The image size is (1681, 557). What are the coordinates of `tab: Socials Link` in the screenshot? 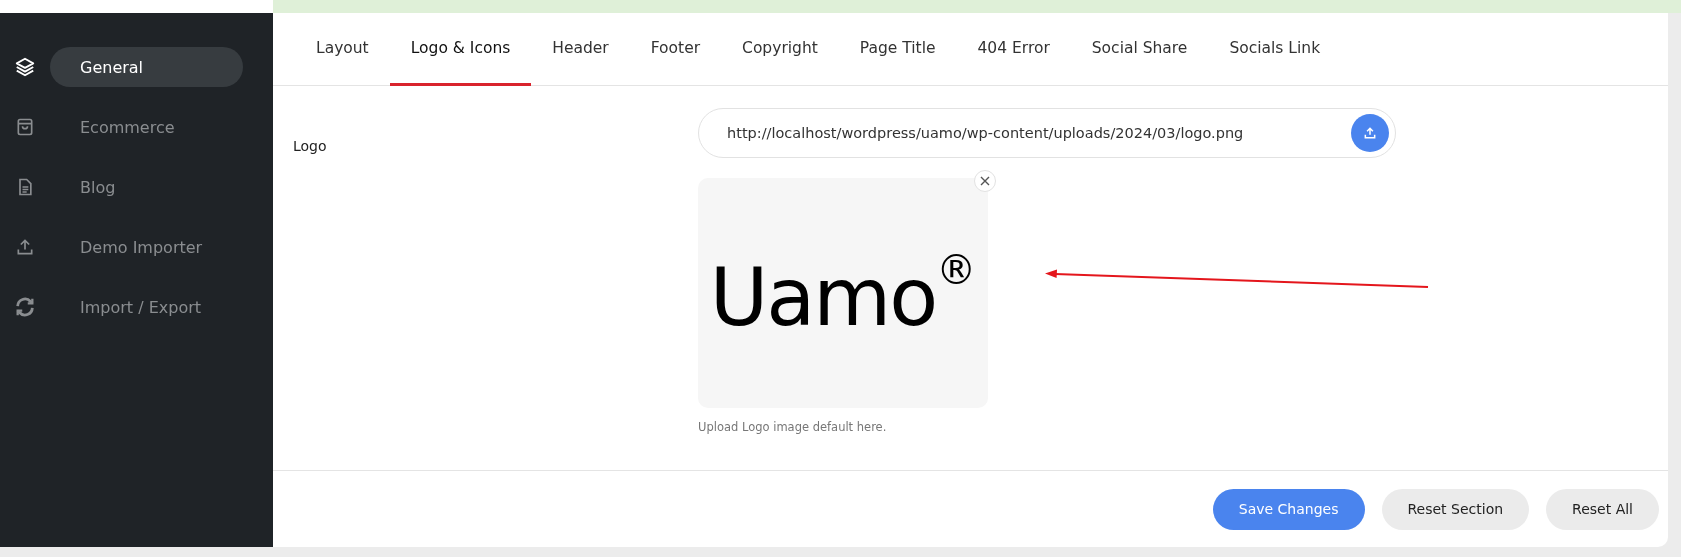 It's located at (1275, 49).